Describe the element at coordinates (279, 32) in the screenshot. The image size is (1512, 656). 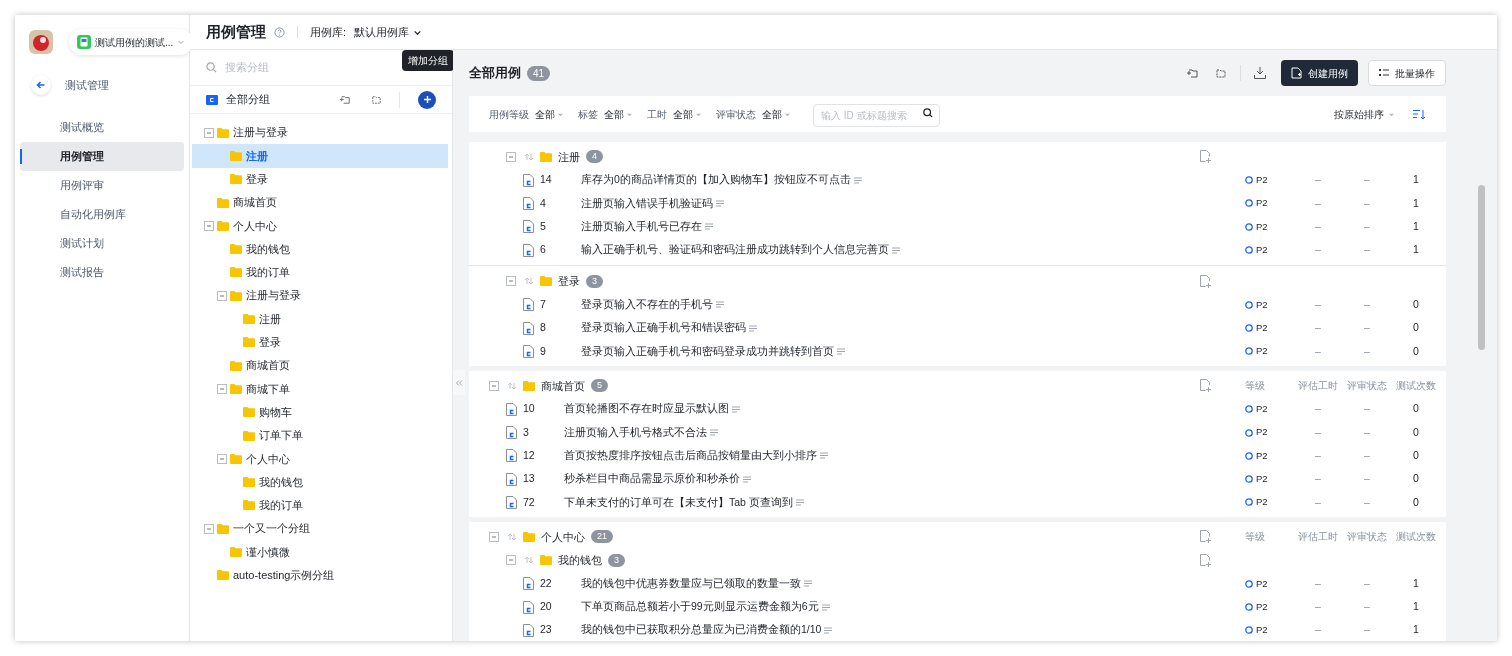
I see `help-icon` at that location.